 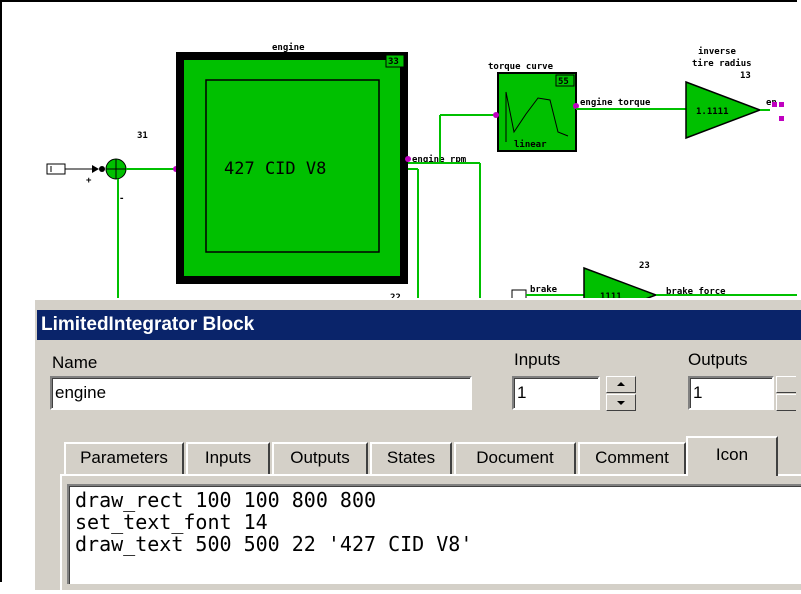 I want to click on outputs-increment-button, so click(x=786, y=384).